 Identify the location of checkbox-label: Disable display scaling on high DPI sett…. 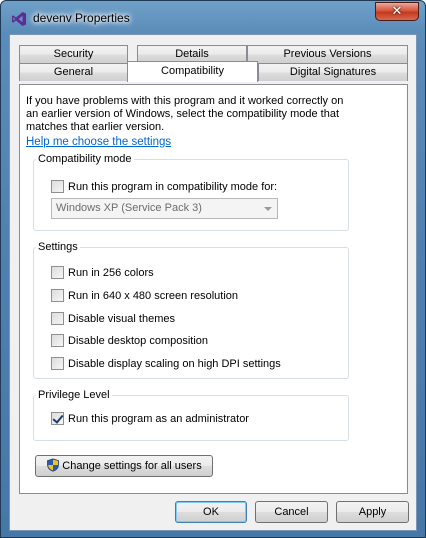
(174, 363).